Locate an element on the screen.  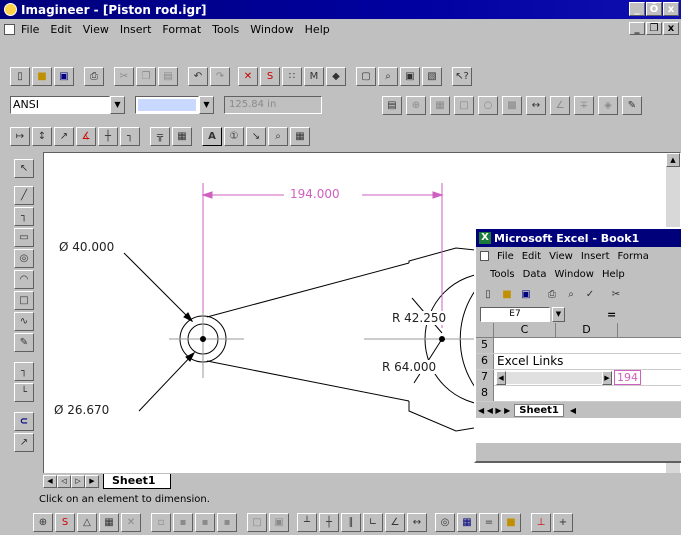
menu-window: Window is located at coordinates (271, 29).